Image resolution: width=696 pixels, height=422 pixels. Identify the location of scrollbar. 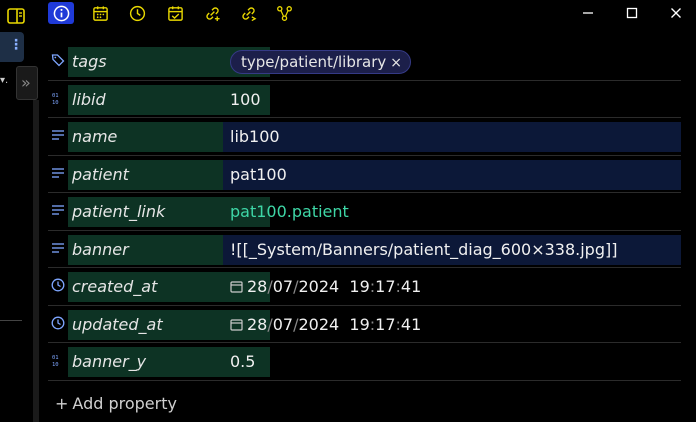
(36, 261).